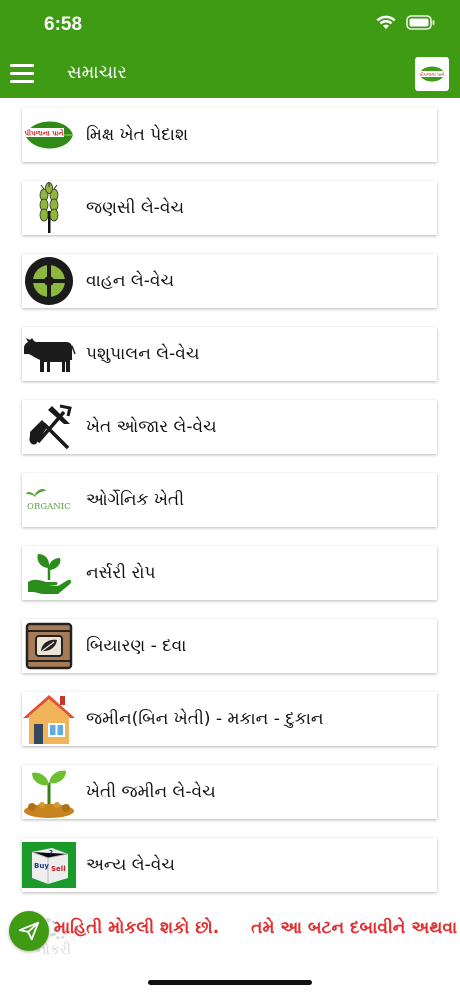  I want to click on page-title: સમાચાર, so click(97, 72).